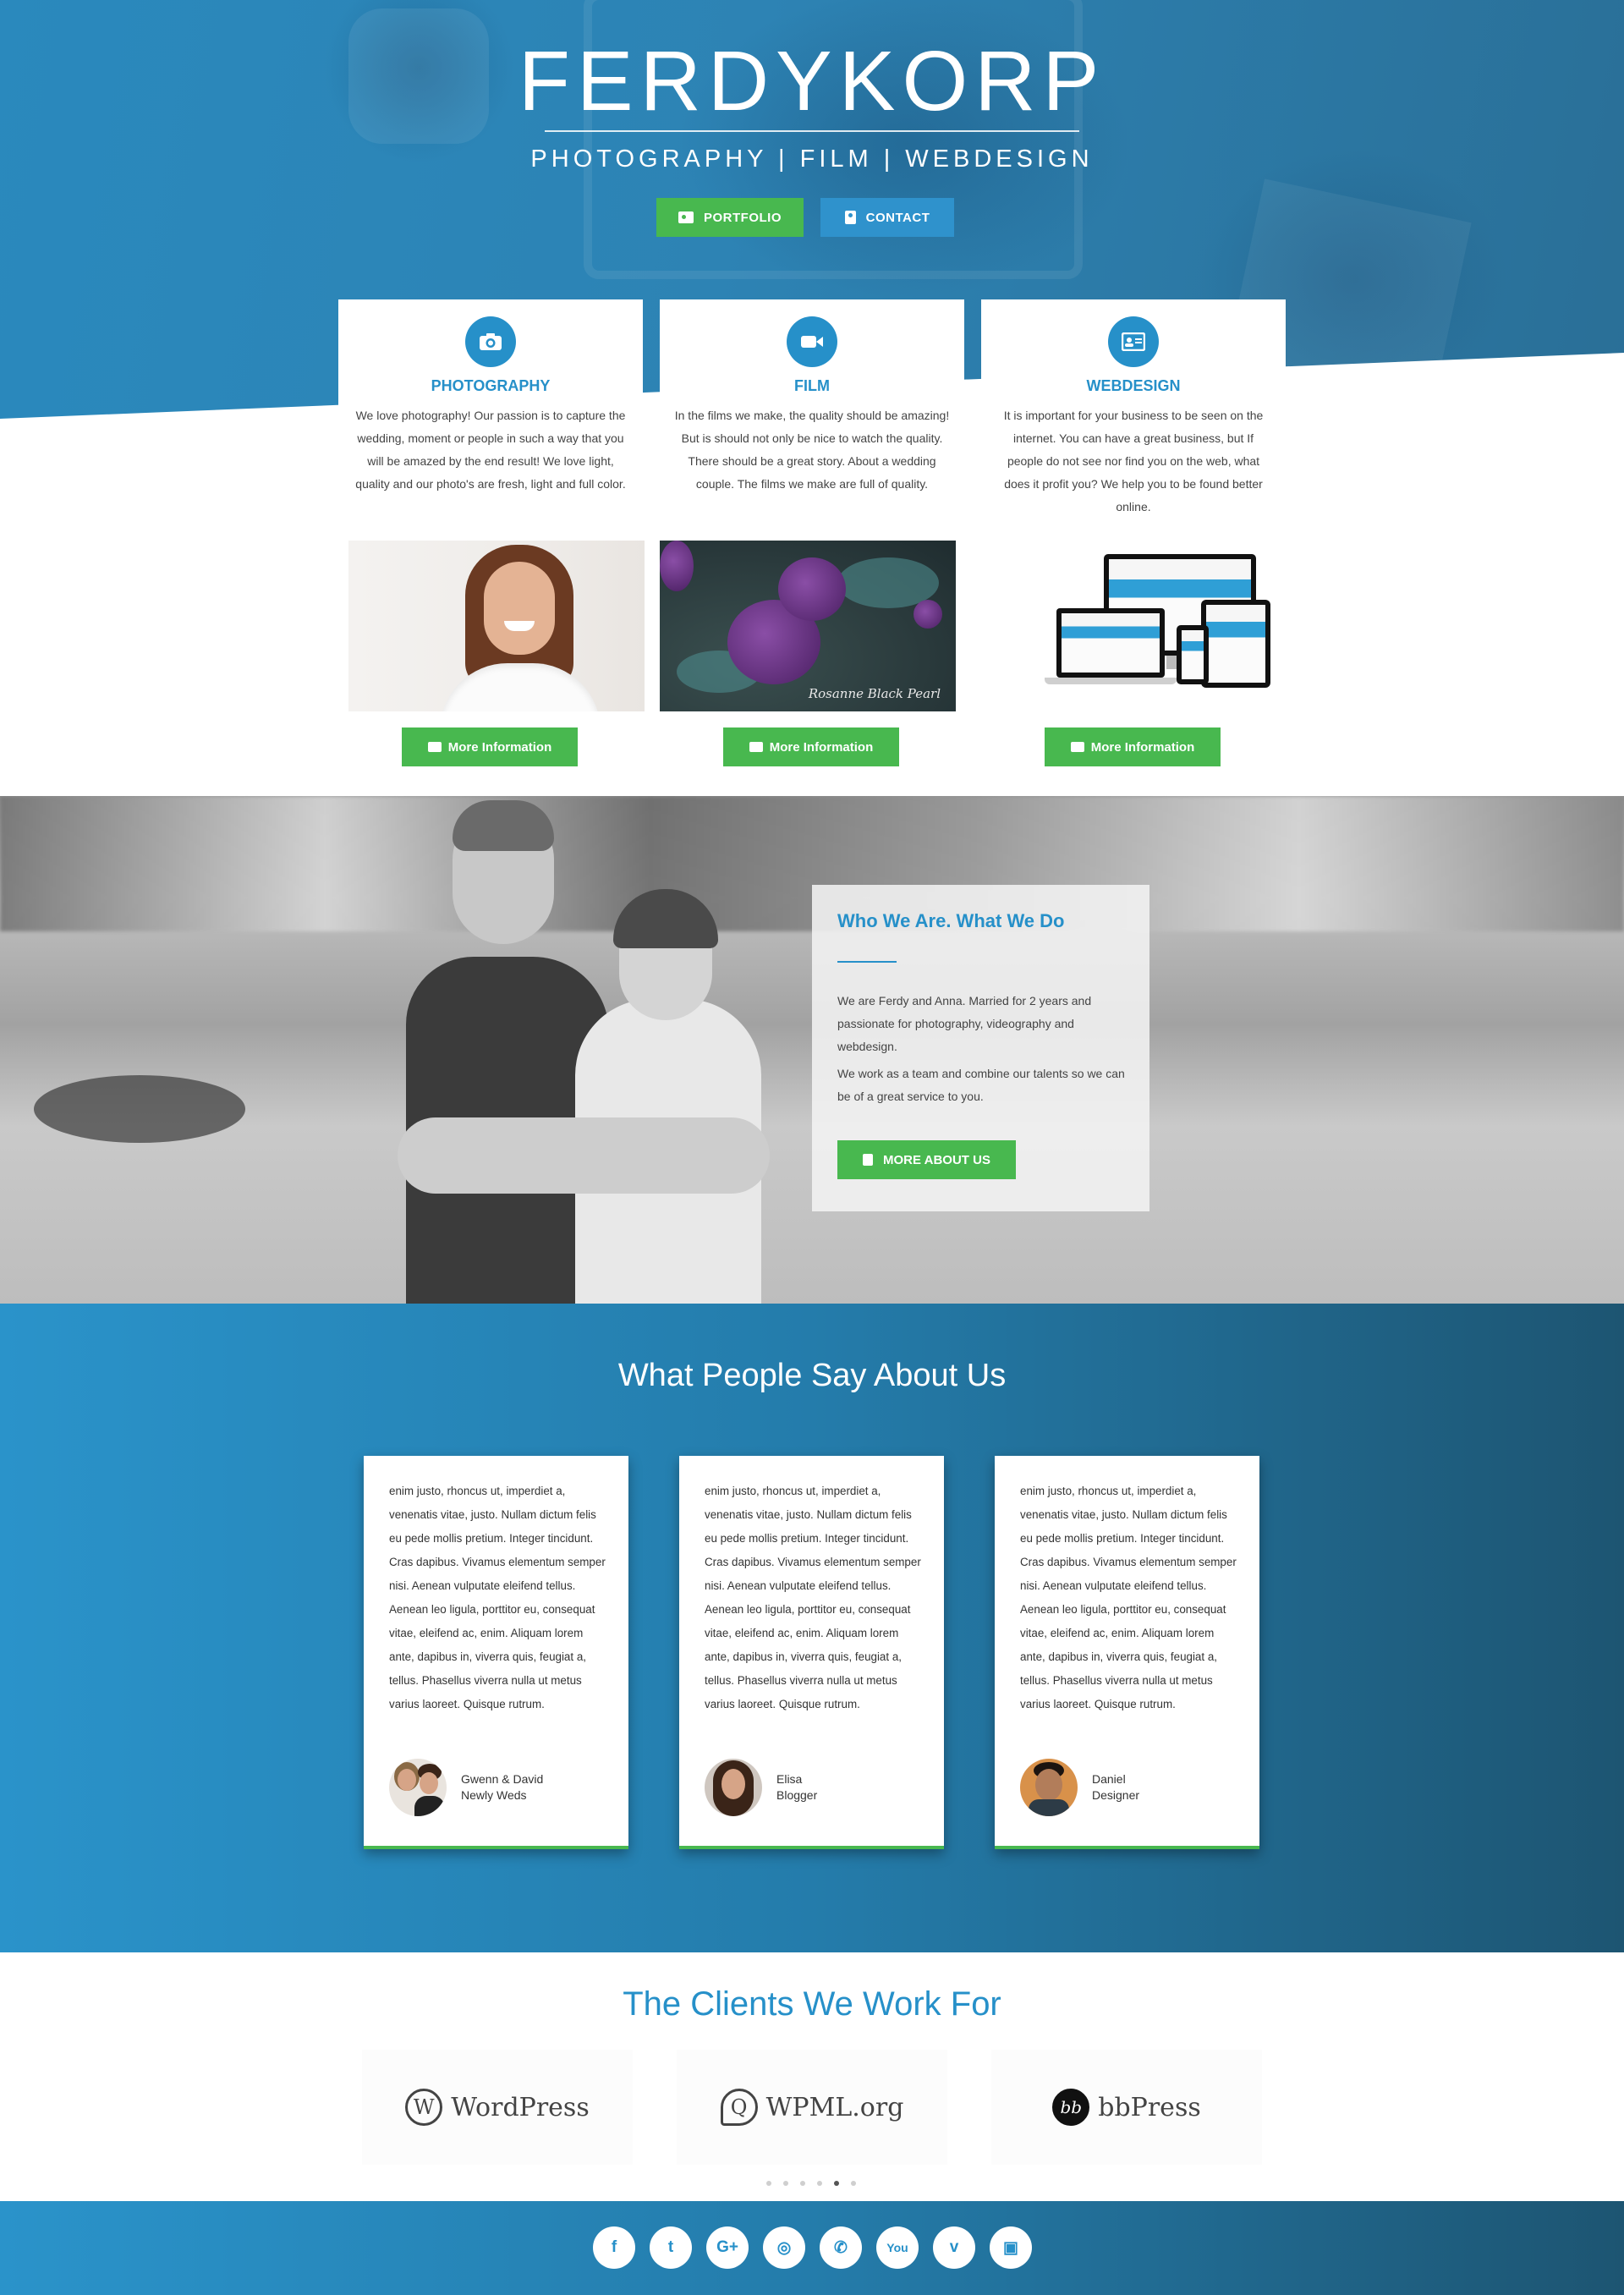 The height and width of the screenshot is (2295, 1624). Describe the element at coordinates (1133, 626) in the screenshot. I see `webdesign-devices-image` at that location.